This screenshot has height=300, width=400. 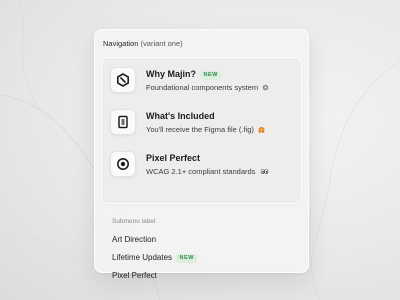 I want to click on menu-item-subtitle: Foundational components system, so click(x=207, y=87).